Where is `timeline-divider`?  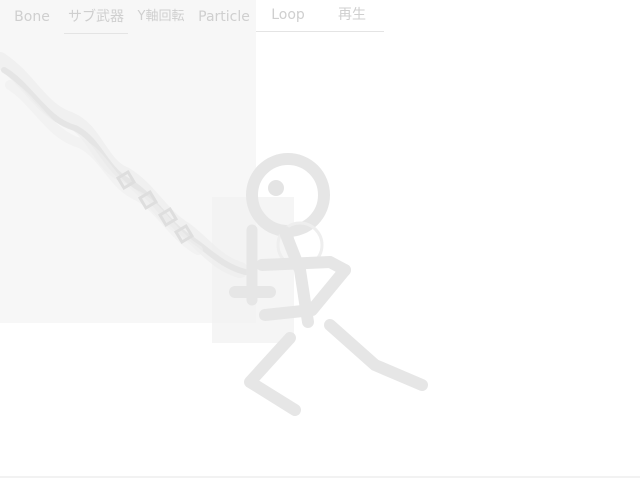
timeline-divider is located at coordinates (320, 477).